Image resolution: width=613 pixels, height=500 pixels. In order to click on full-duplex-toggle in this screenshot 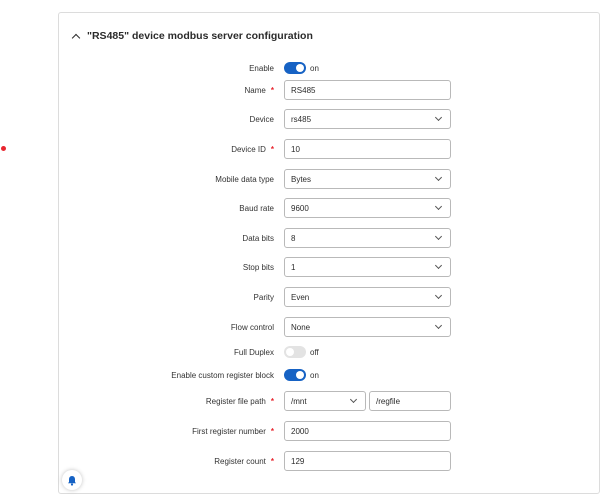, I will do `click(295, 352)`.